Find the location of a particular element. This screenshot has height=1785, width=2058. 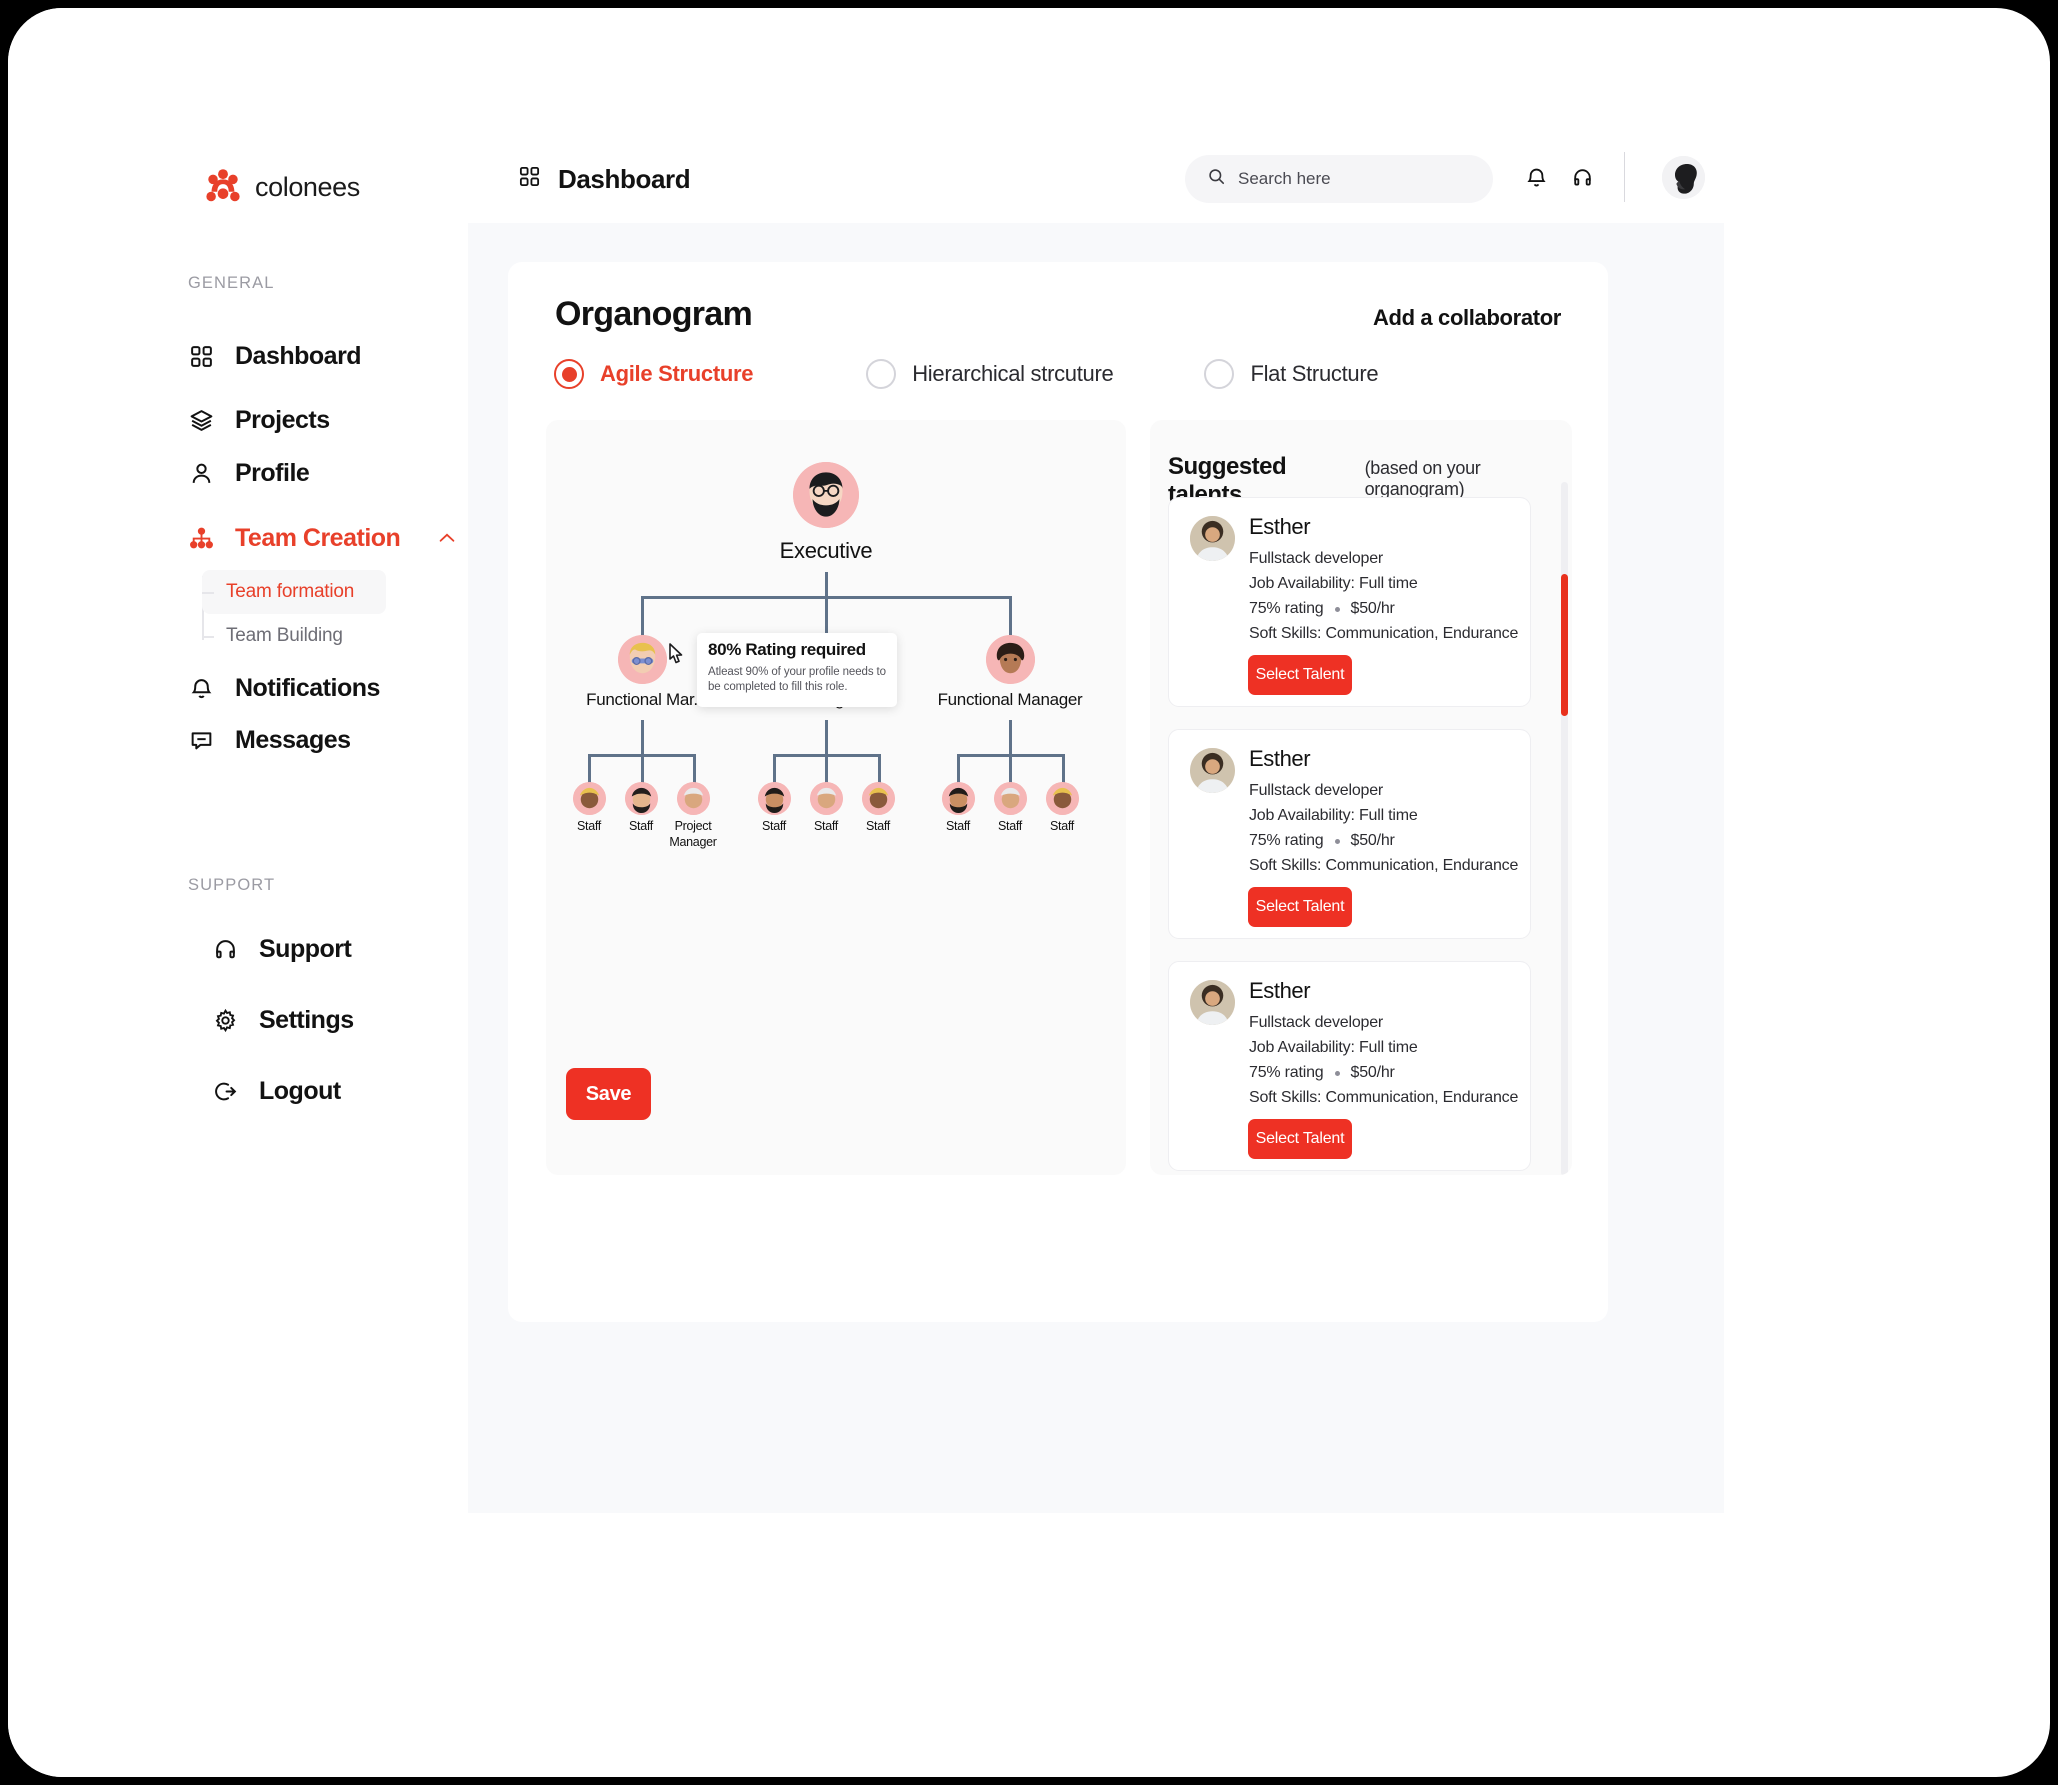

colonees-logo-icon is located at coordinates (223, 187).